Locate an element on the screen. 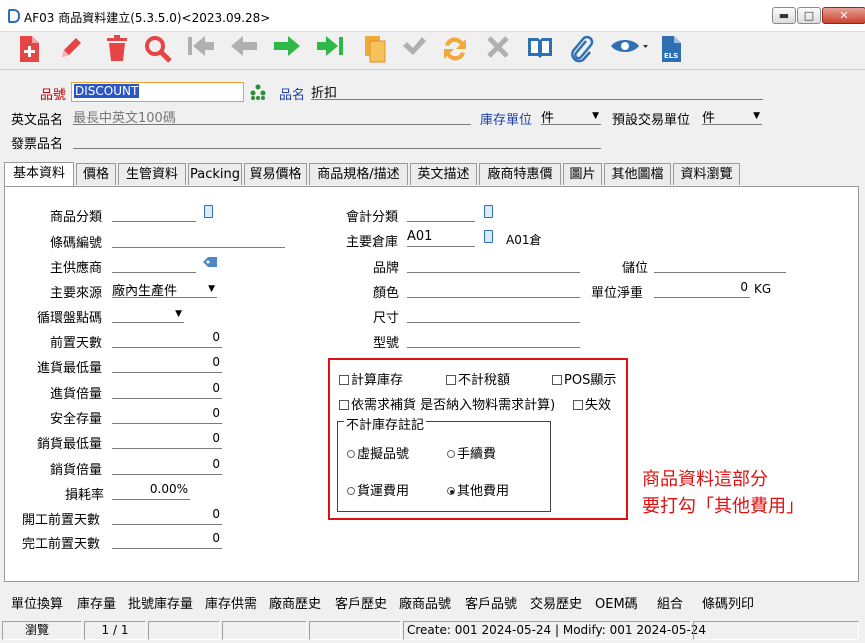 The height and width of the screenshot is (643, 865). accounting-category-field is located at coordinates (441, 213).